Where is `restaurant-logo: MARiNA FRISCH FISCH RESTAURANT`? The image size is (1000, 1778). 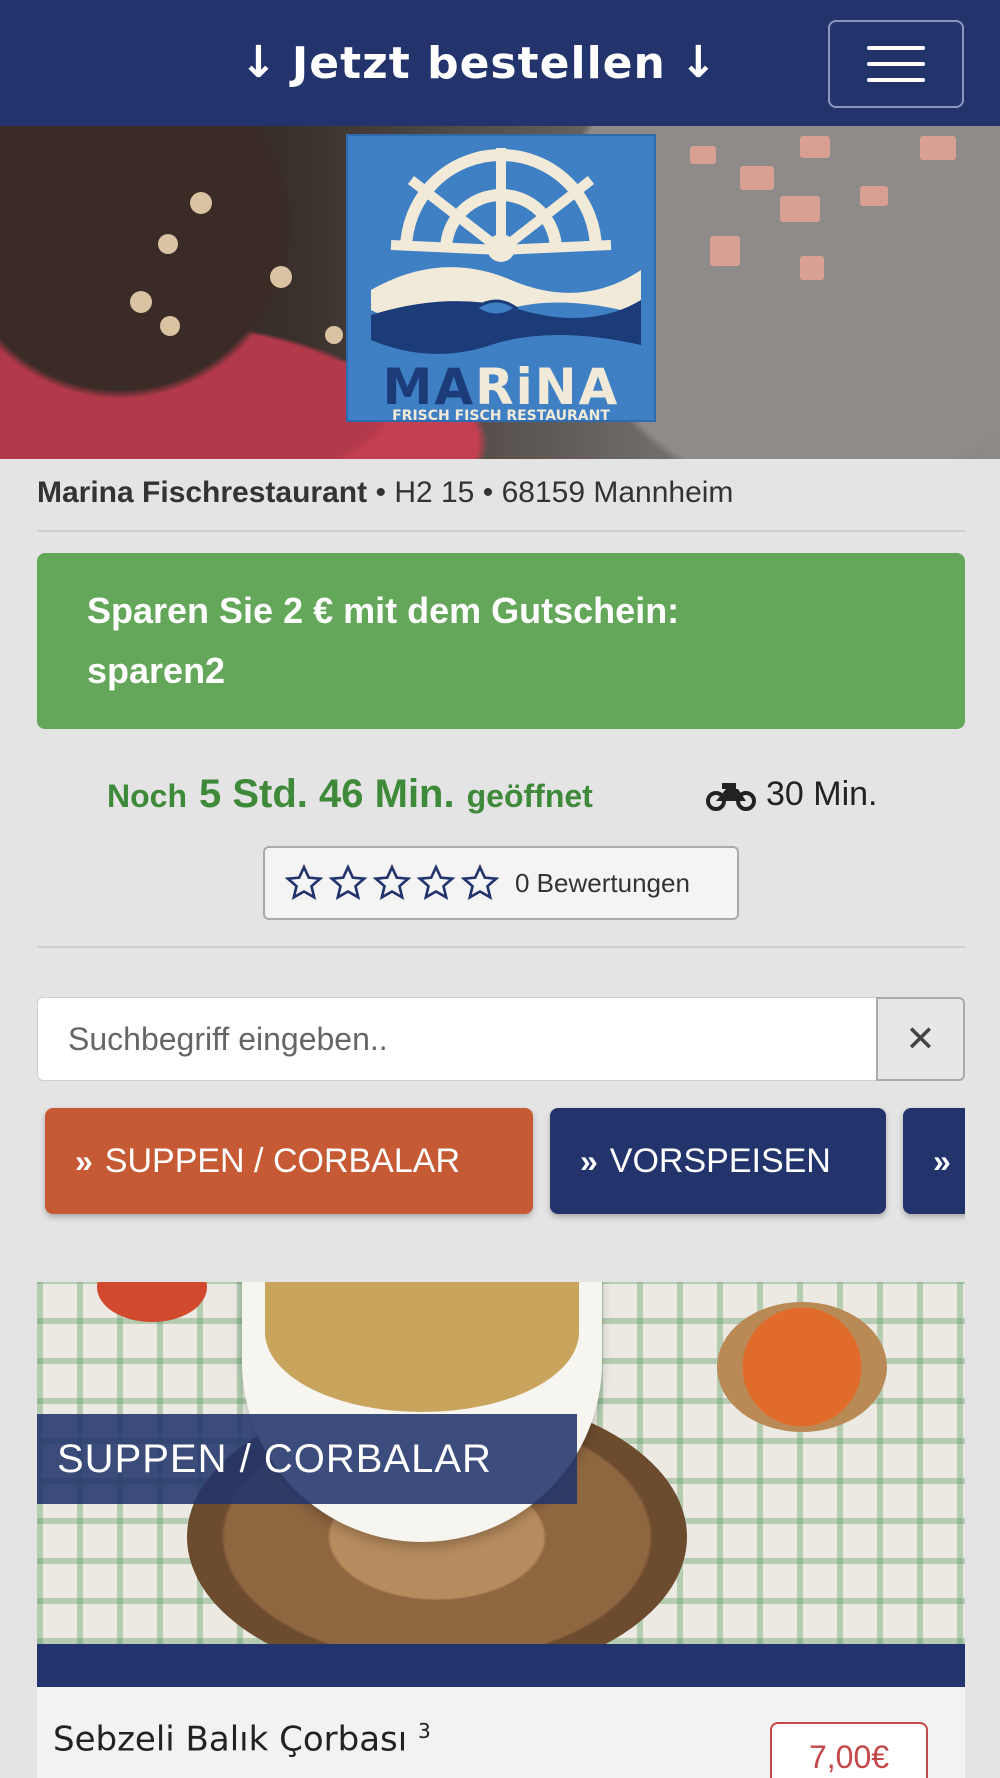 restaurant-logo: MARiNA FRISCH FISCH RESTAURANT is located at coordinates (501, 279).